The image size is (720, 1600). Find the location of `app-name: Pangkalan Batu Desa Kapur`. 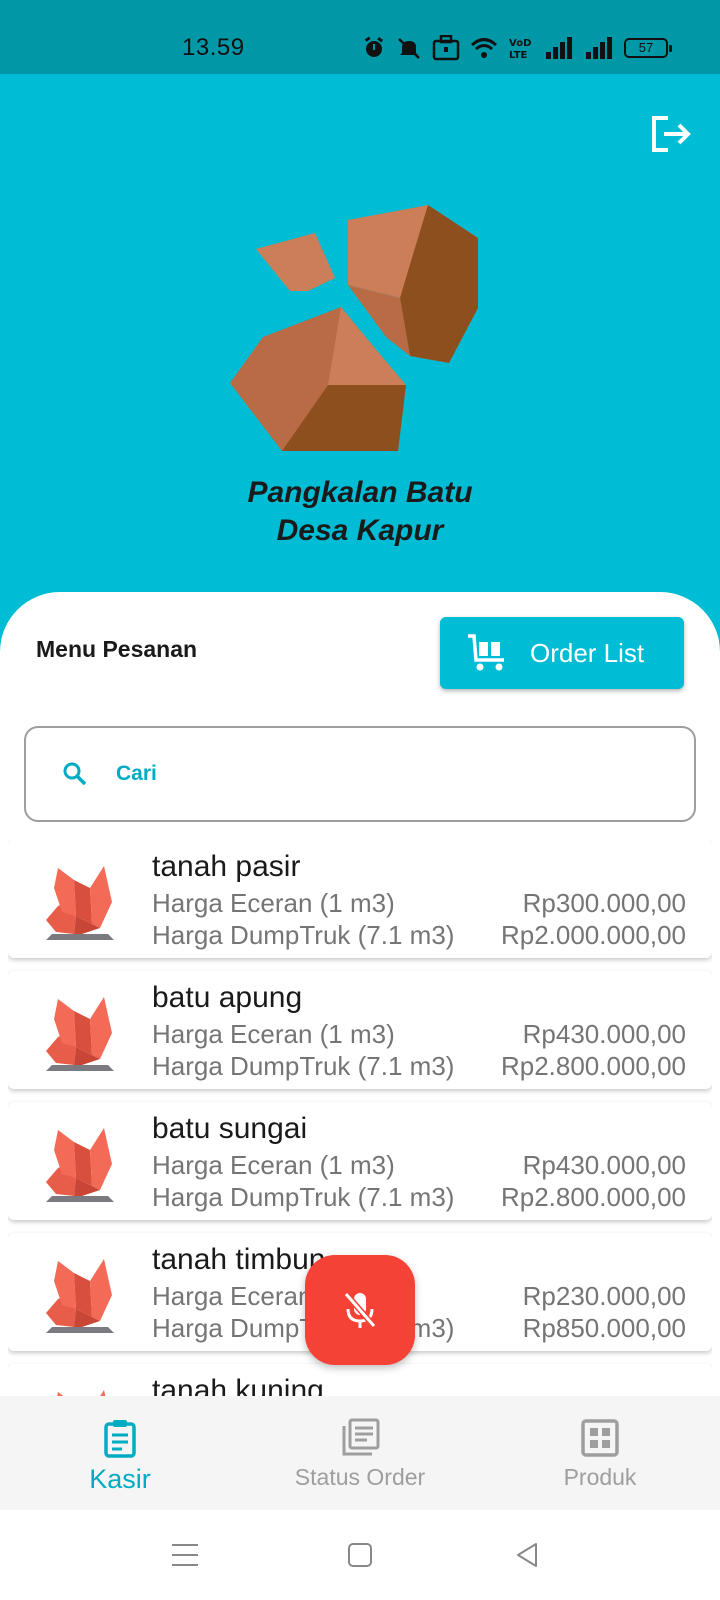

app-name: Pangkalan Batu Desa Kapur is located at coordinates (360, 512).